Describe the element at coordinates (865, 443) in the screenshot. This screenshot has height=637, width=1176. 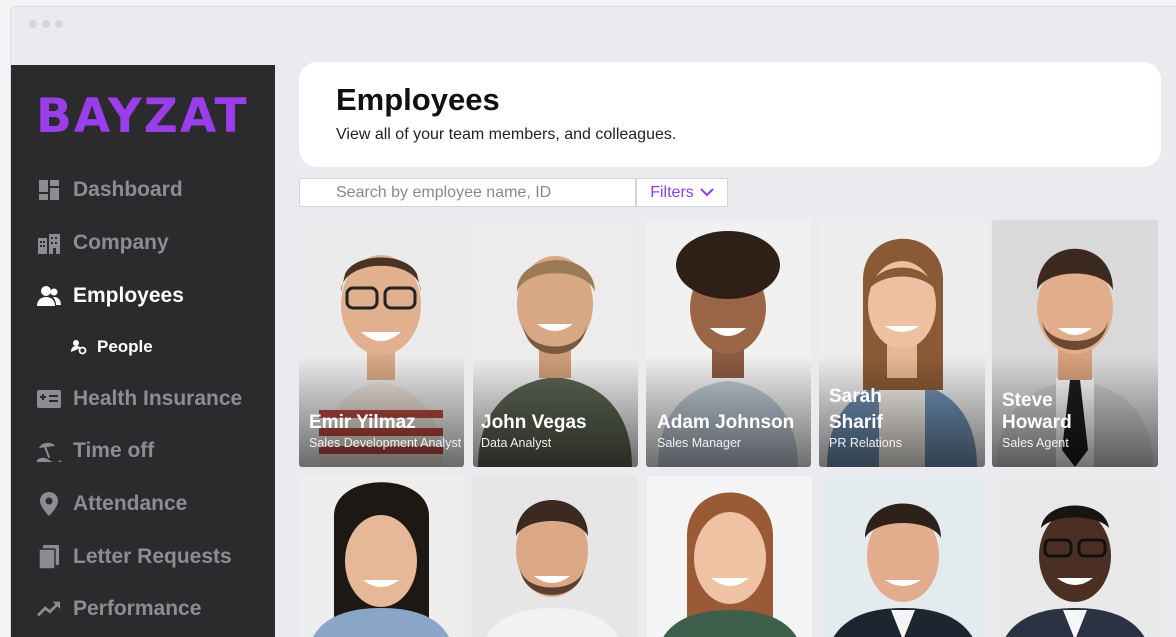
I see `employee-role: PR Relations` at that location.